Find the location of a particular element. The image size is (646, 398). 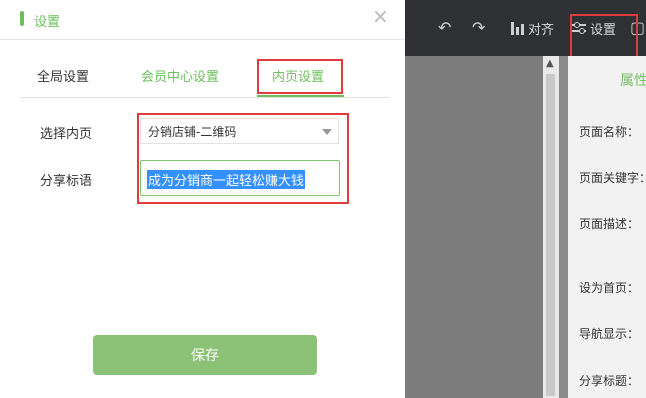

properties-title: 属性 is located at coordinates (633, 81).